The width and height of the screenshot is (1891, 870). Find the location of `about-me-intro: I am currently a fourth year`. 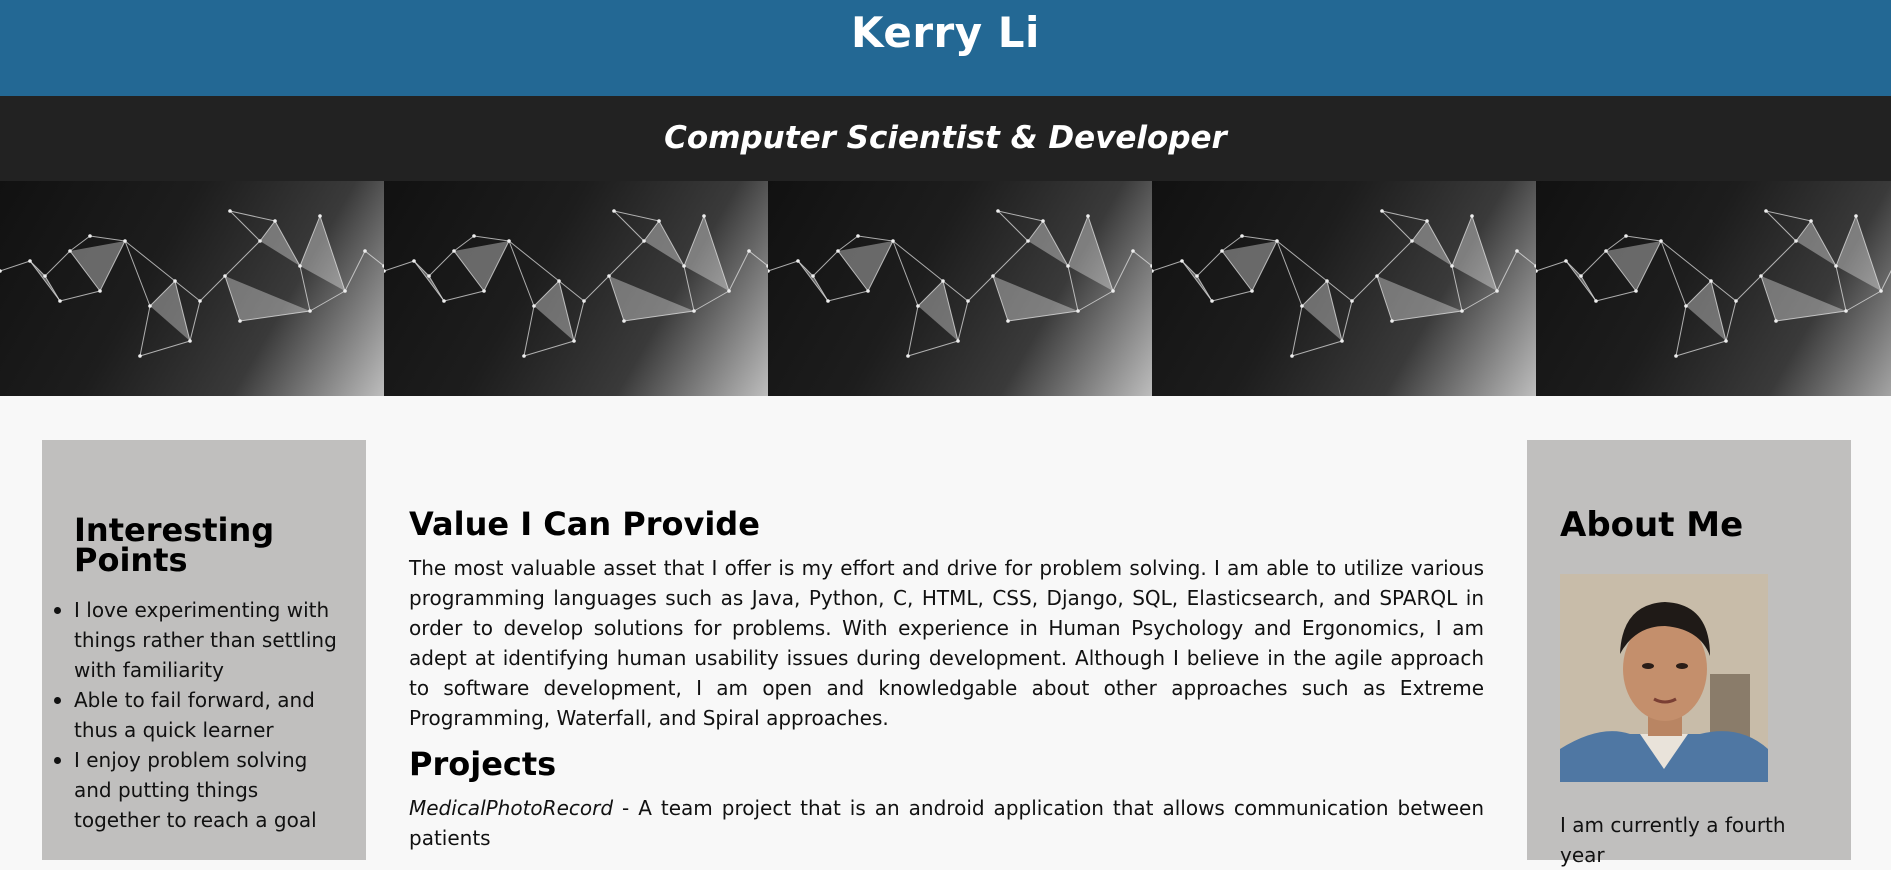

about-me-intro: I am currently a fourth year is located at coordinates (1673, 840).